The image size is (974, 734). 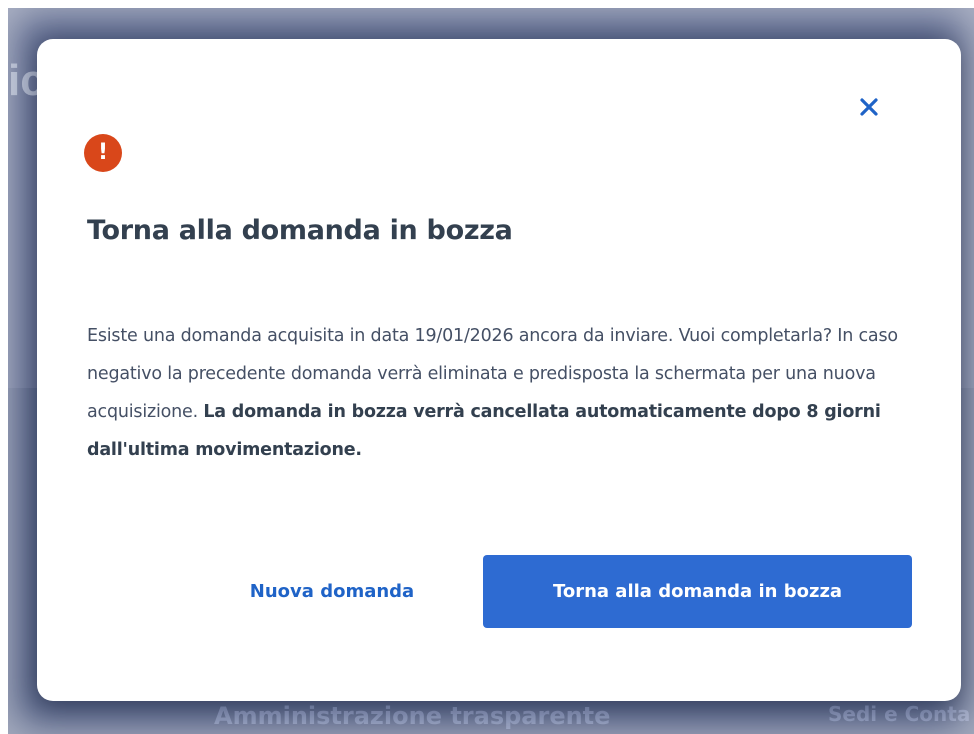 I want to click on new-application-button: Nuova domanda, so click(x=332, y=591).